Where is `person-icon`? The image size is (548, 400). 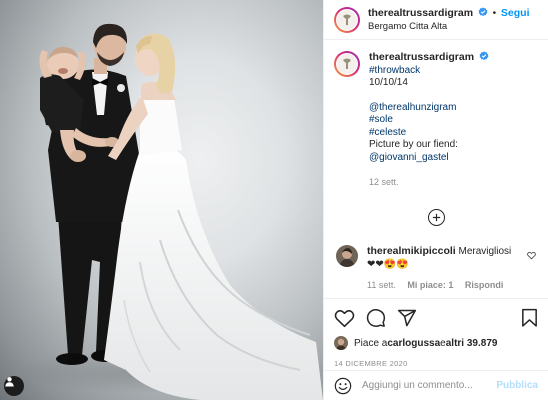 person-icon is located at coordinates (9, 382).